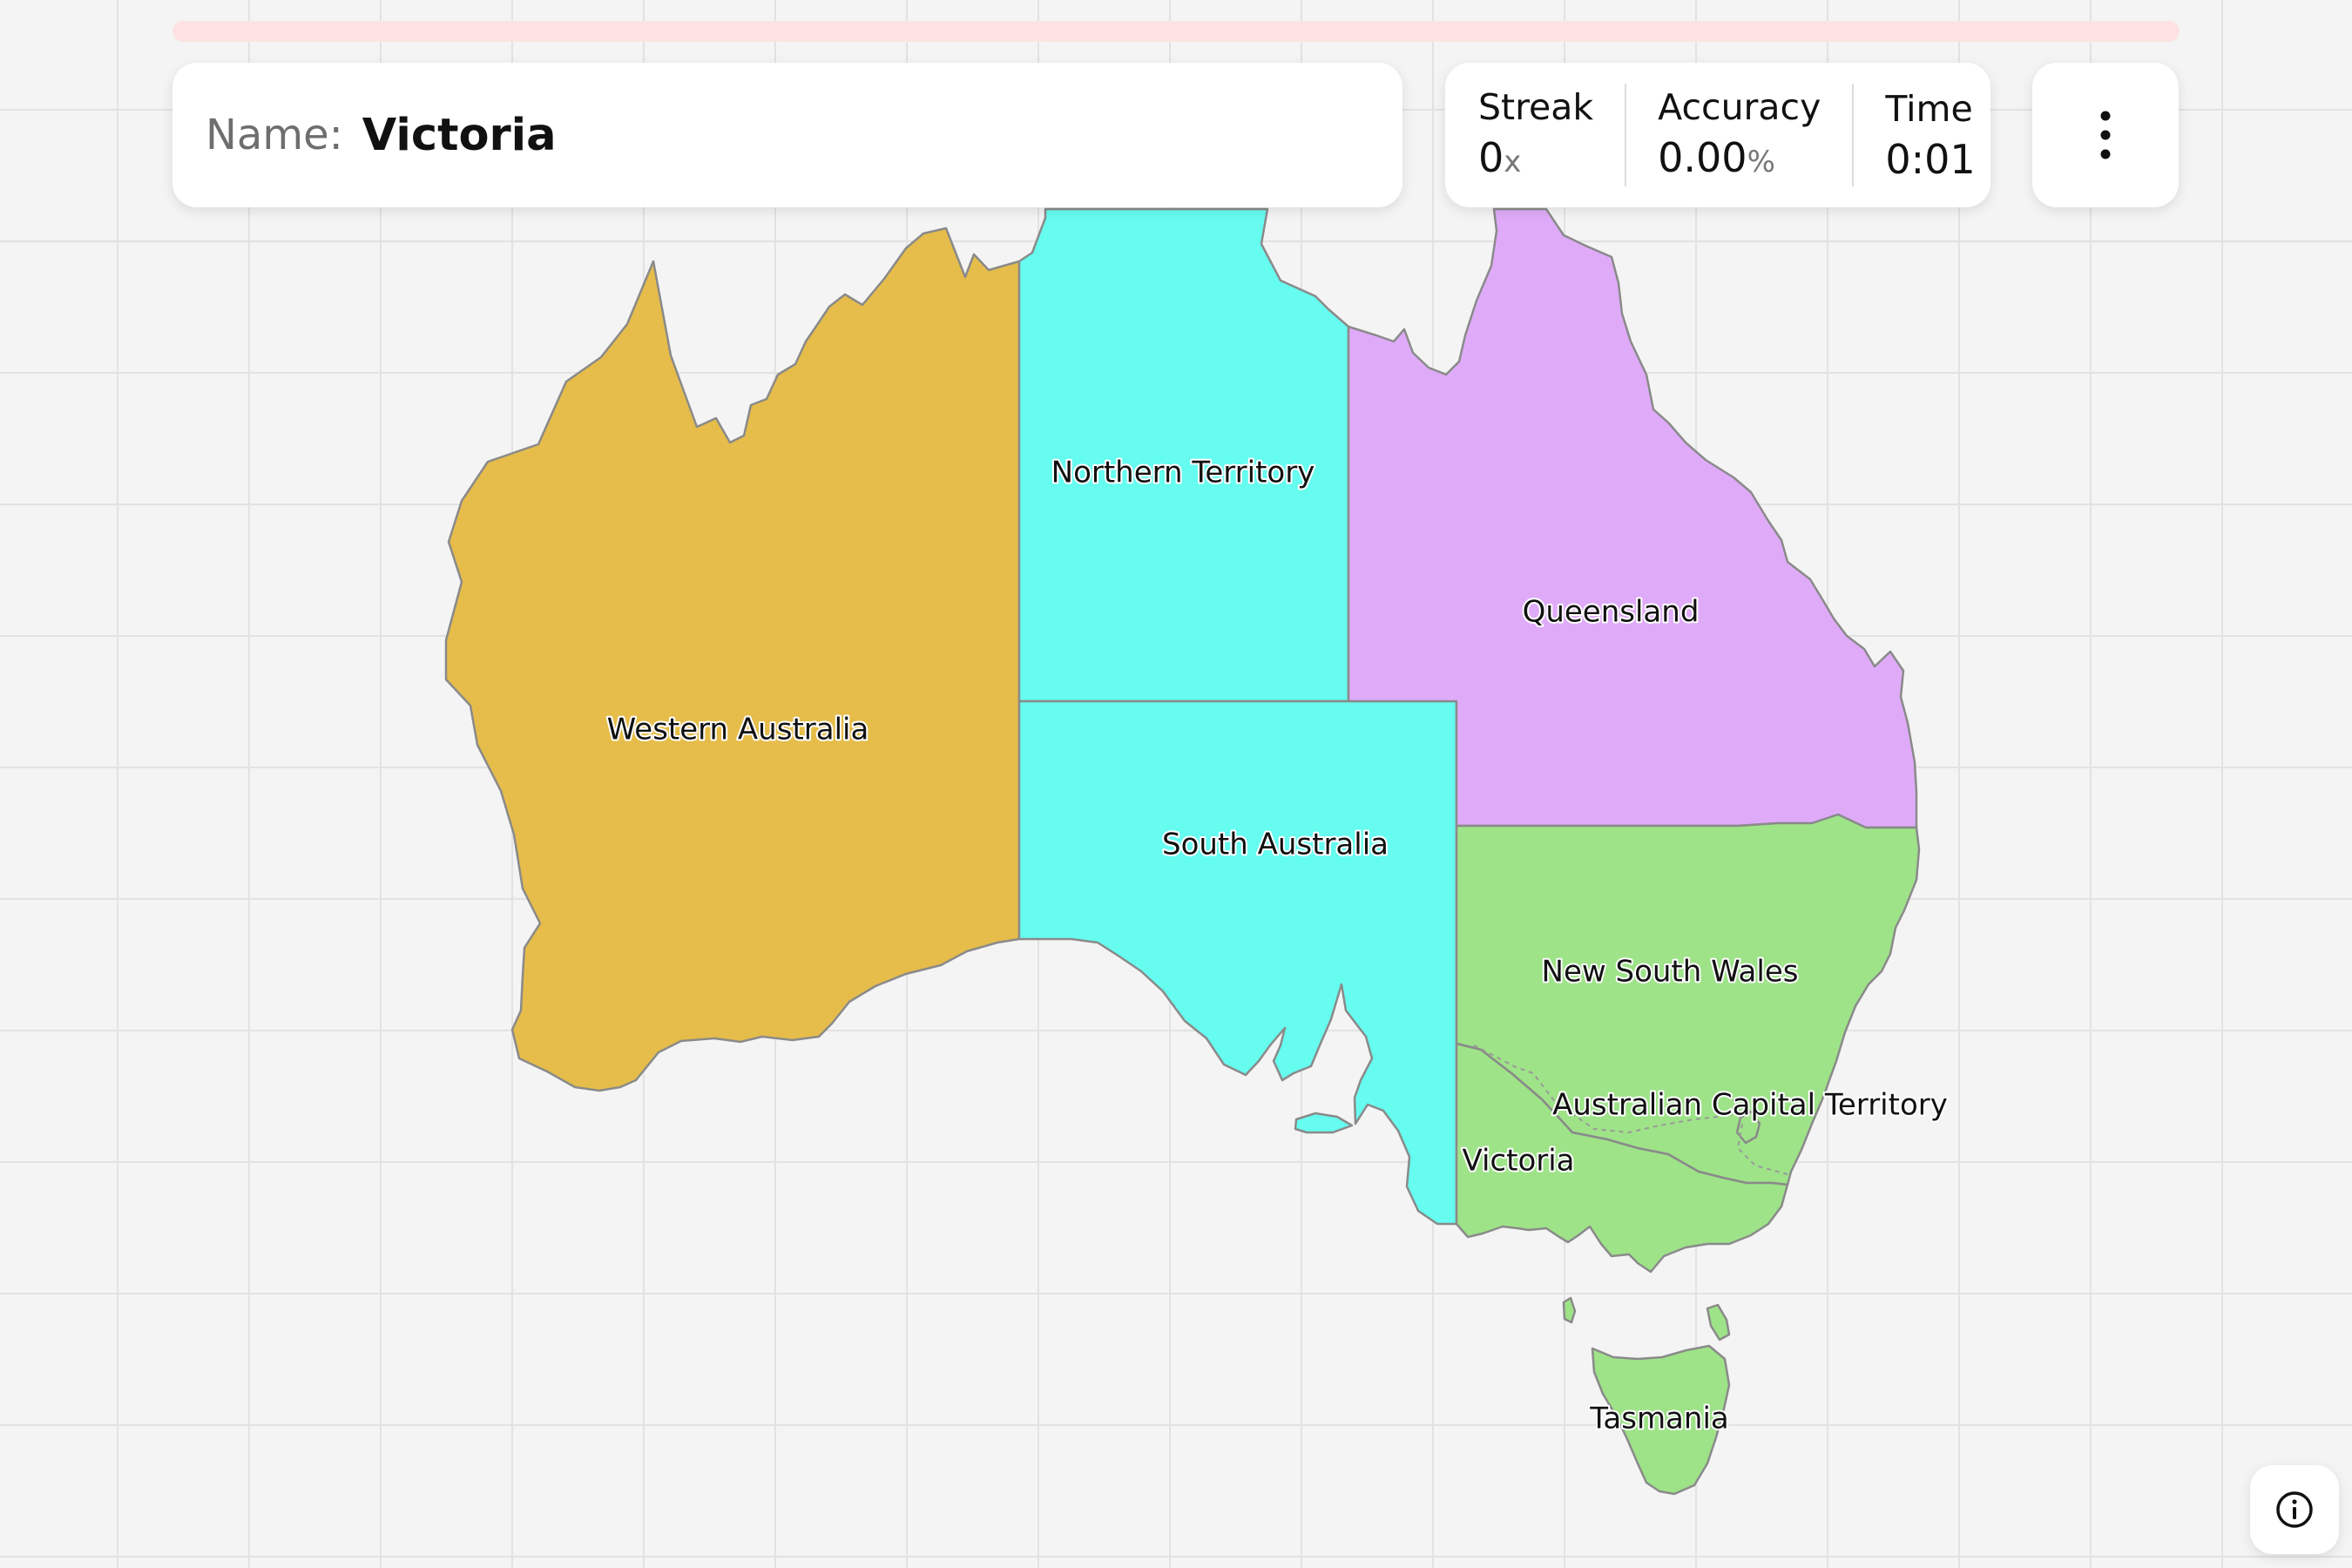 The height and width of the screenshot is (1568, 2352). Describe the element at coordinates (1237, 963) in the screenshot. I see `region-south-australia` at that location.